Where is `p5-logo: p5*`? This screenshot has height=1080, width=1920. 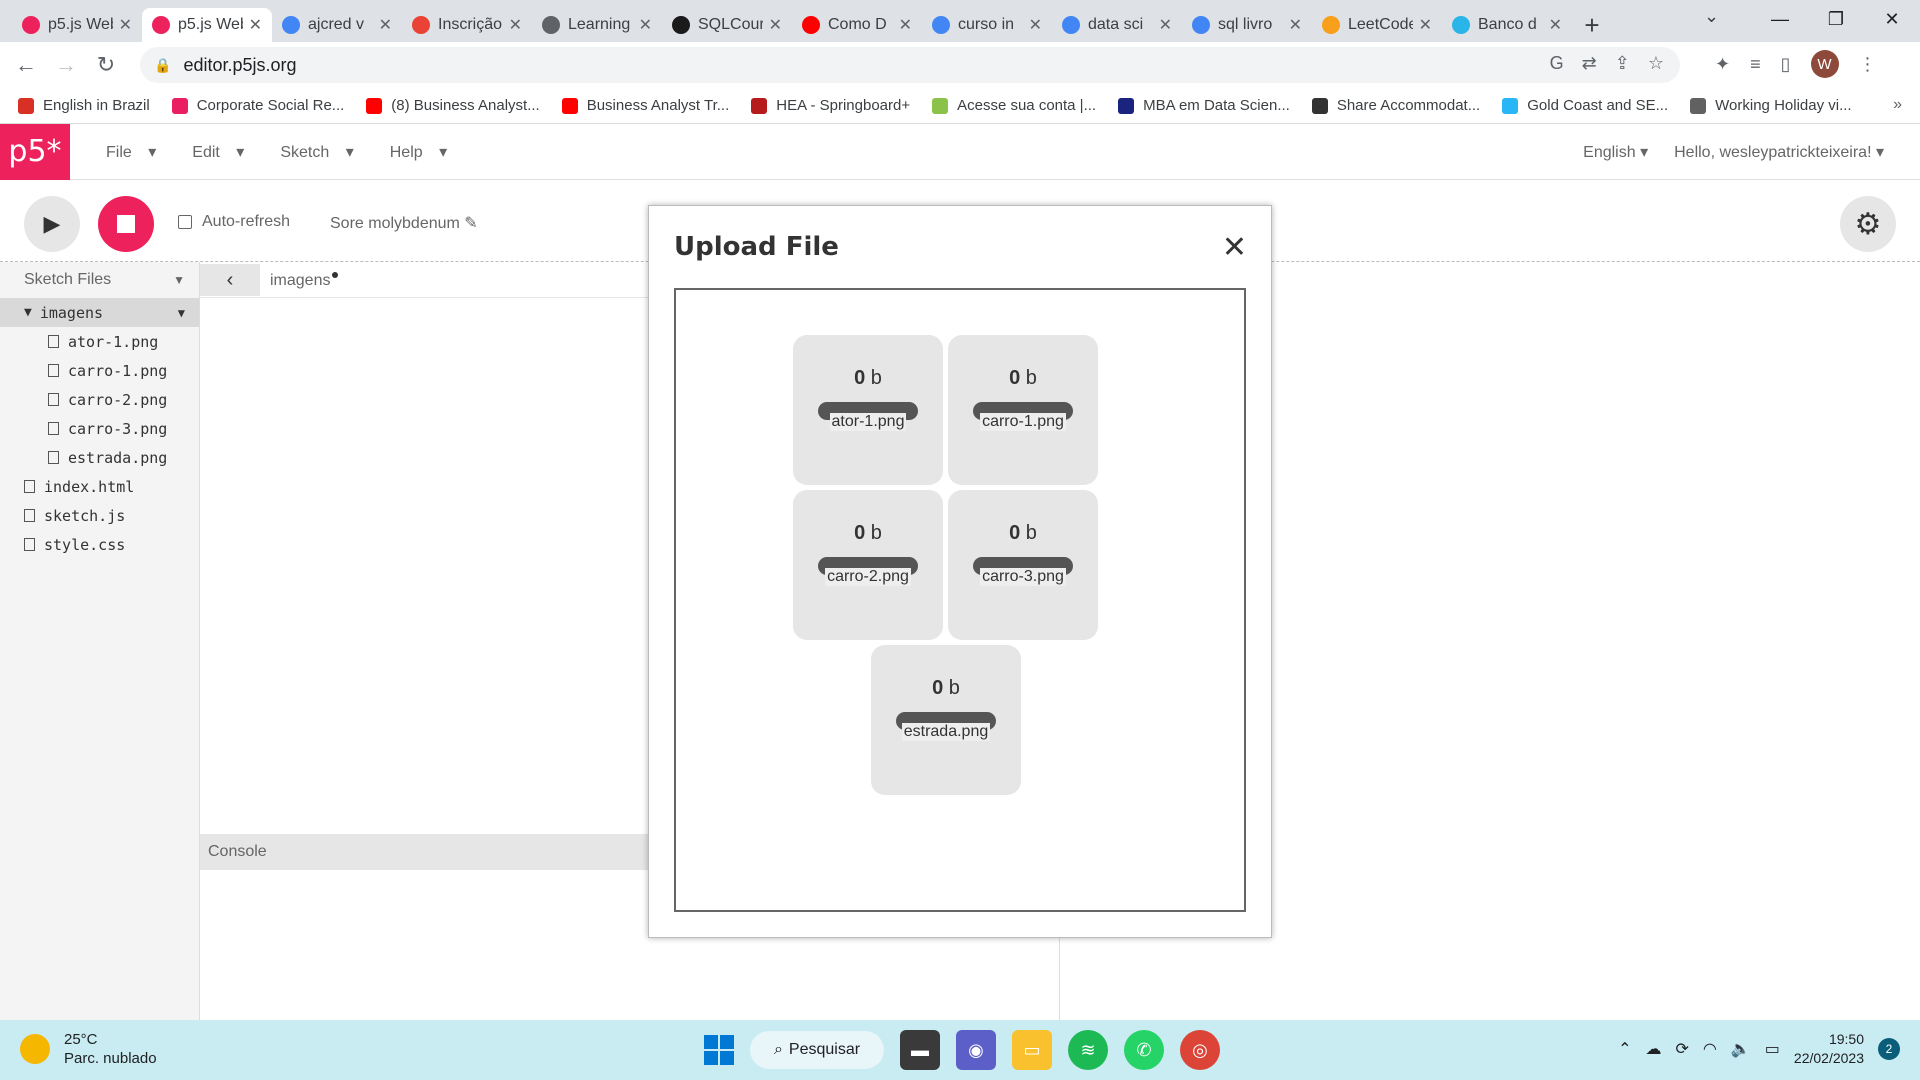
p5-logo: p5* is located at coordinates (35, 151).